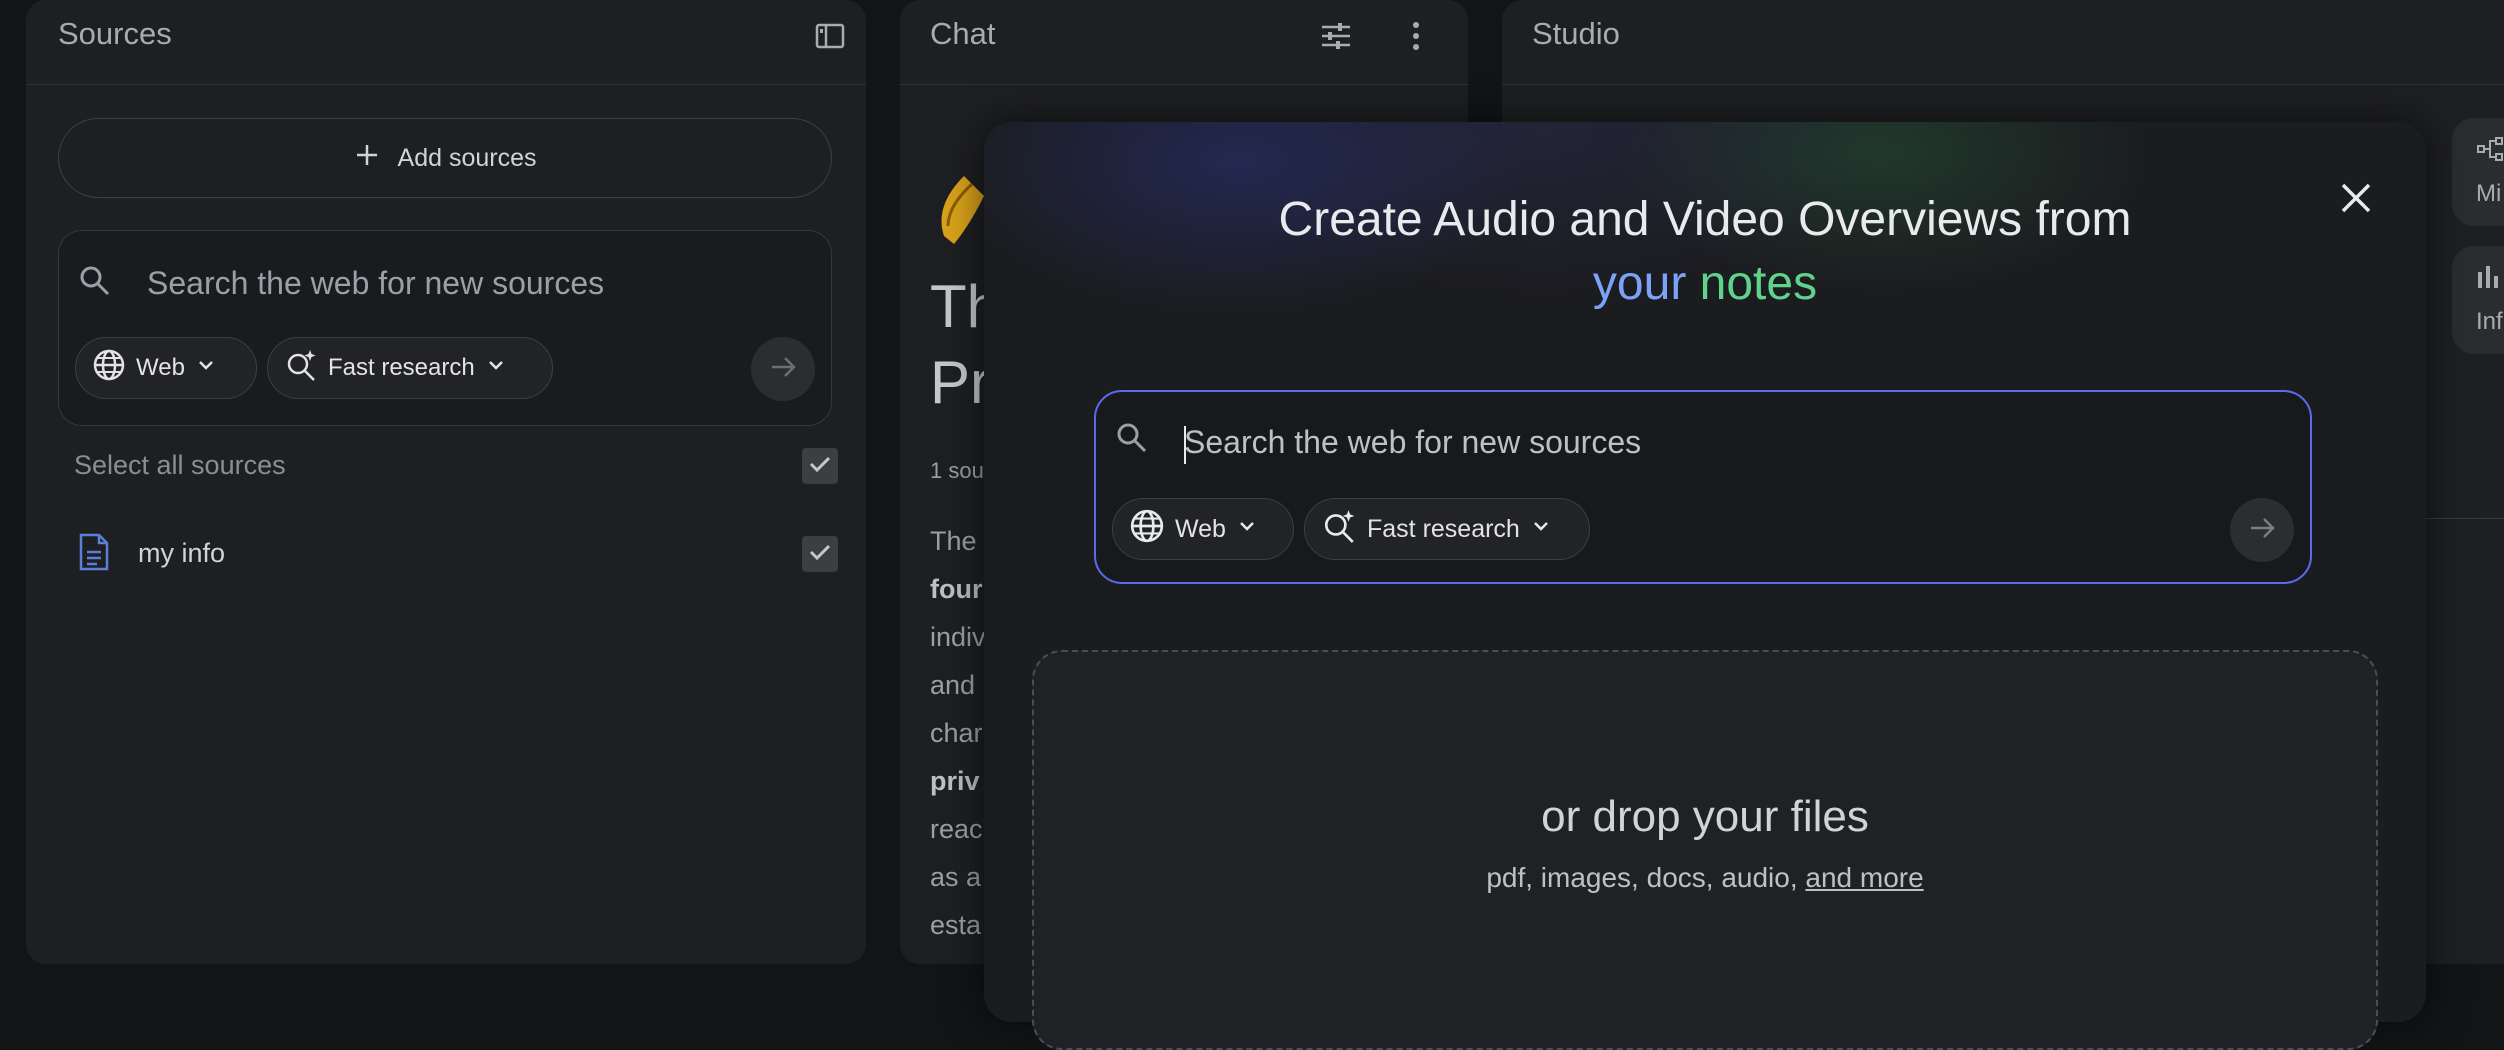 The image size is (2504, 1050). I want to click on notebook-heading-line2: Pr, so click(960, 382).